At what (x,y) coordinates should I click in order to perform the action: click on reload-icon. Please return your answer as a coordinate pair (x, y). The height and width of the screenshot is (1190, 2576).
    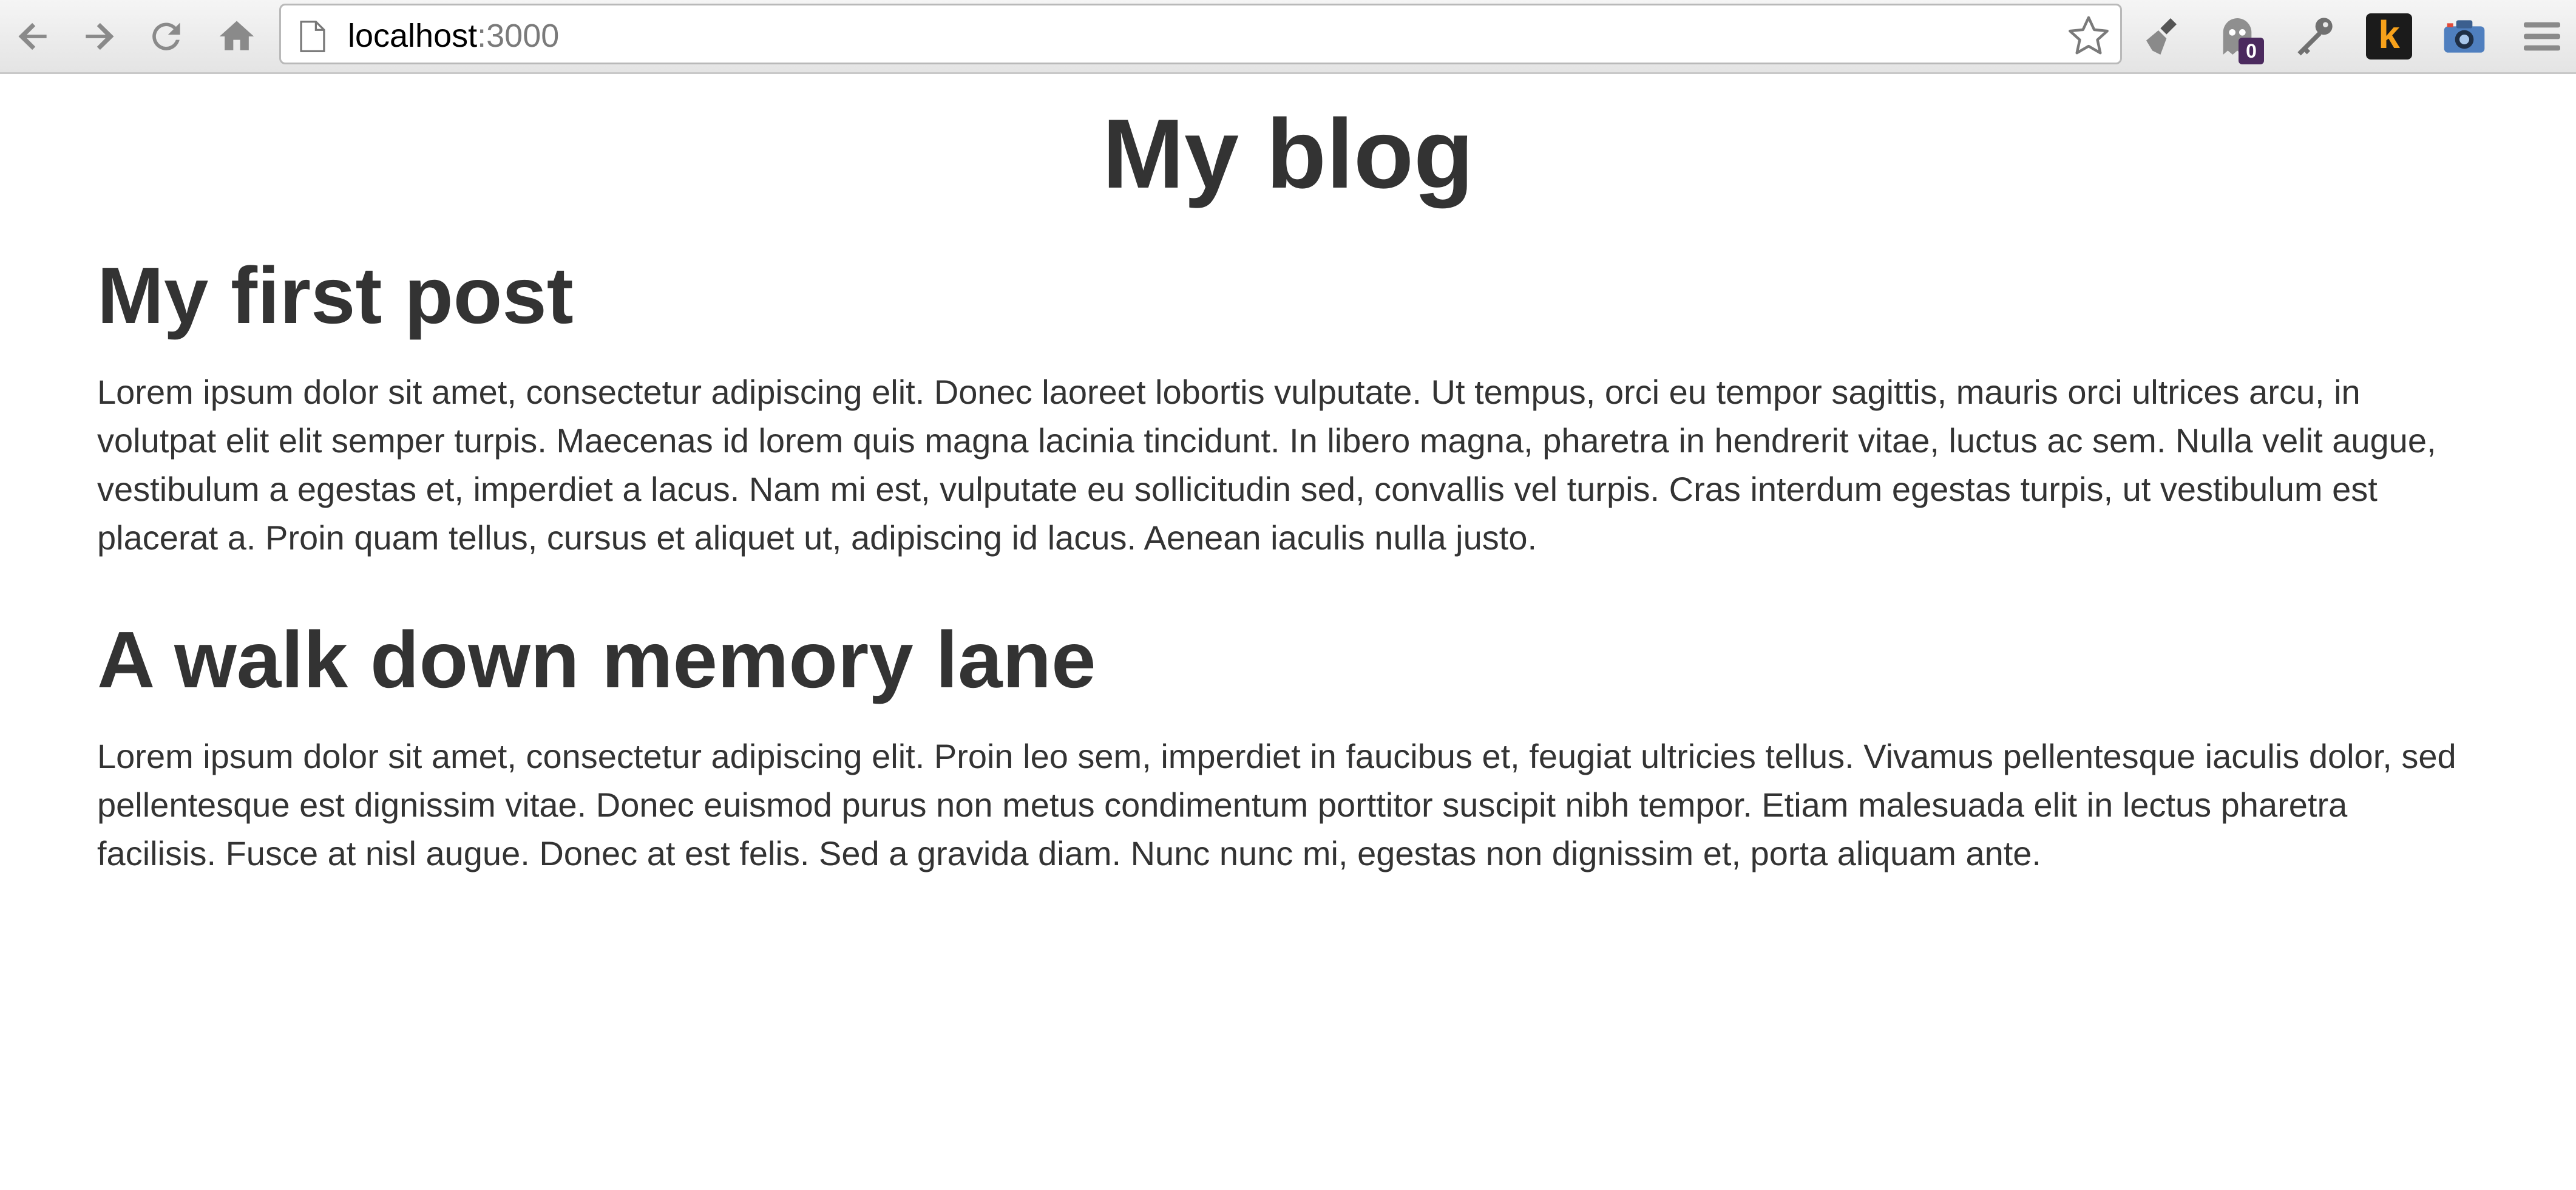
    Looking at the image, I should click on (166, 36).